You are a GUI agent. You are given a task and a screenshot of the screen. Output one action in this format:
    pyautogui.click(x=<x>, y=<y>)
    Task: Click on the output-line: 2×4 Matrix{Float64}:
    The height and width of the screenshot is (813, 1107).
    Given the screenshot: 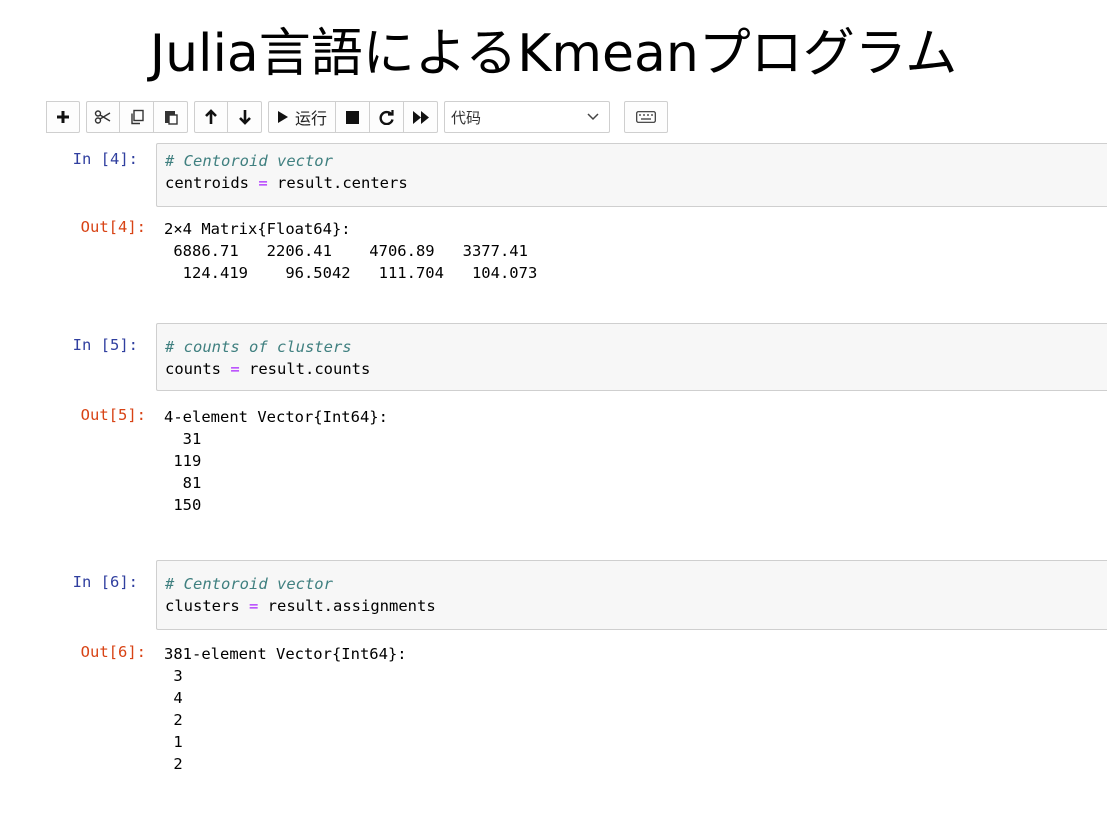 What is the action you would take?
    pyautogui.click(x=257, y=229)
    